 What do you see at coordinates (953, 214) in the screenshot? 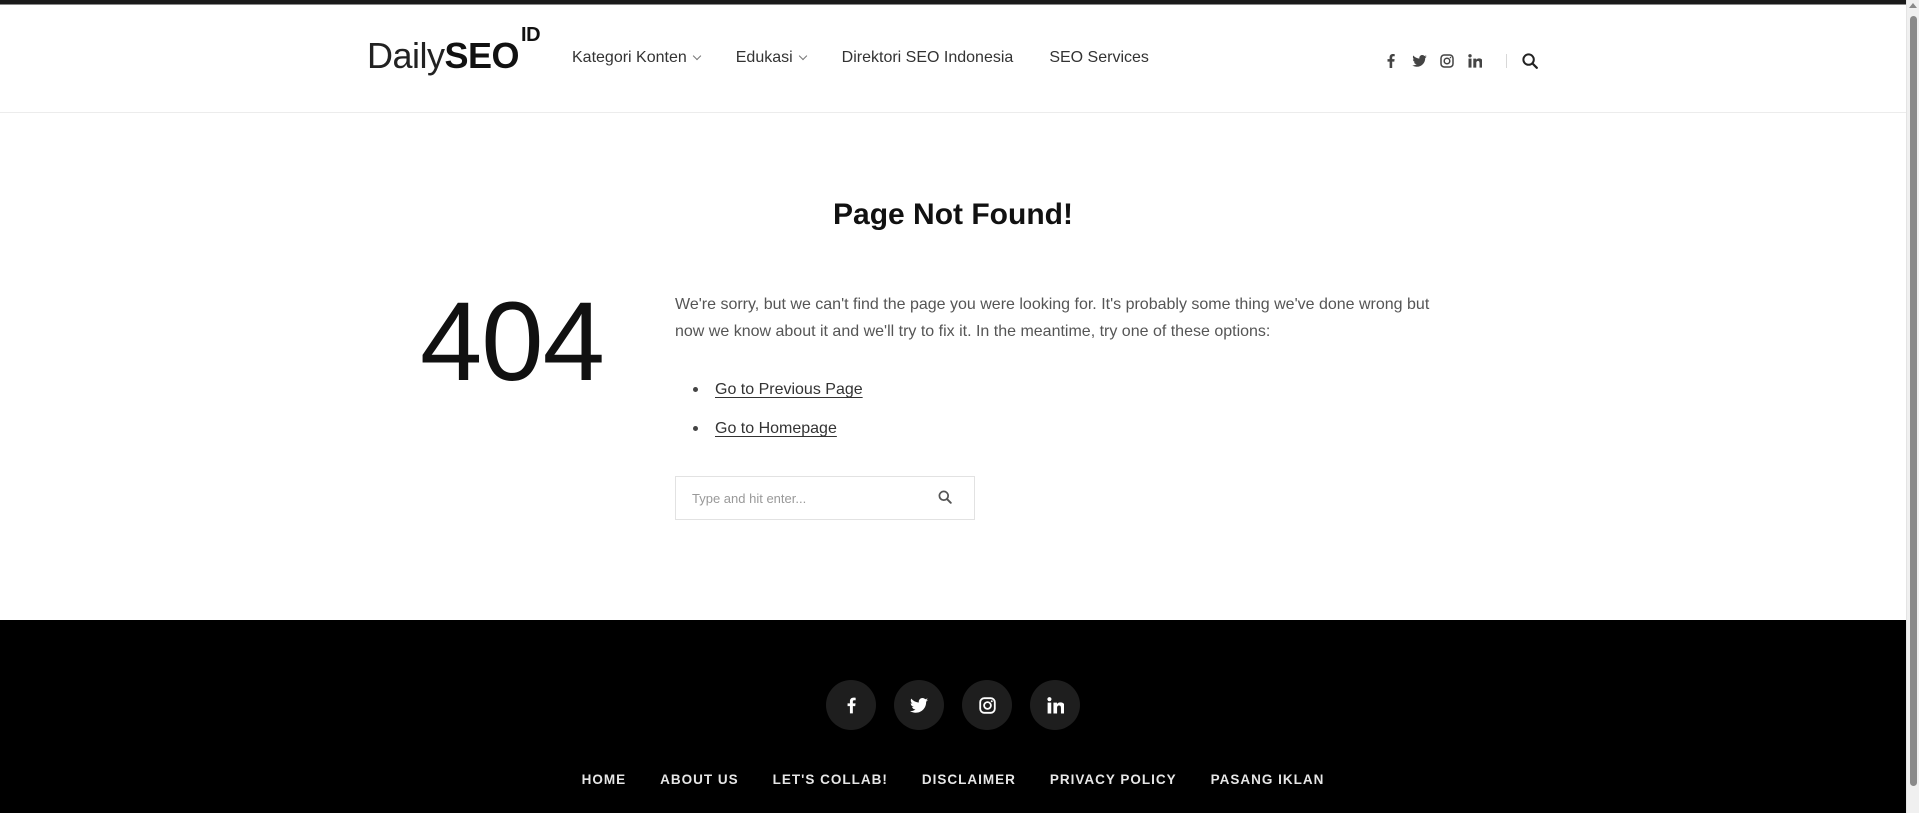
I see `page-title: Page Not Found!` at bounding box center [953, 214].